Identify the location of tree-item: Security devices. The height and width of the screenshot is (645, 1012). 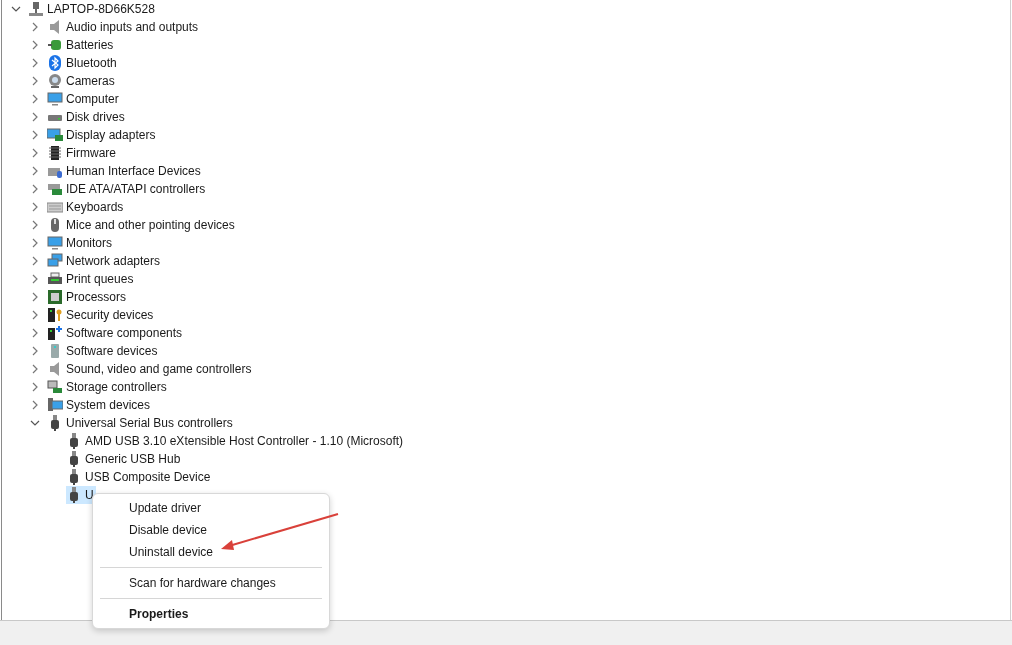
(101, 315).